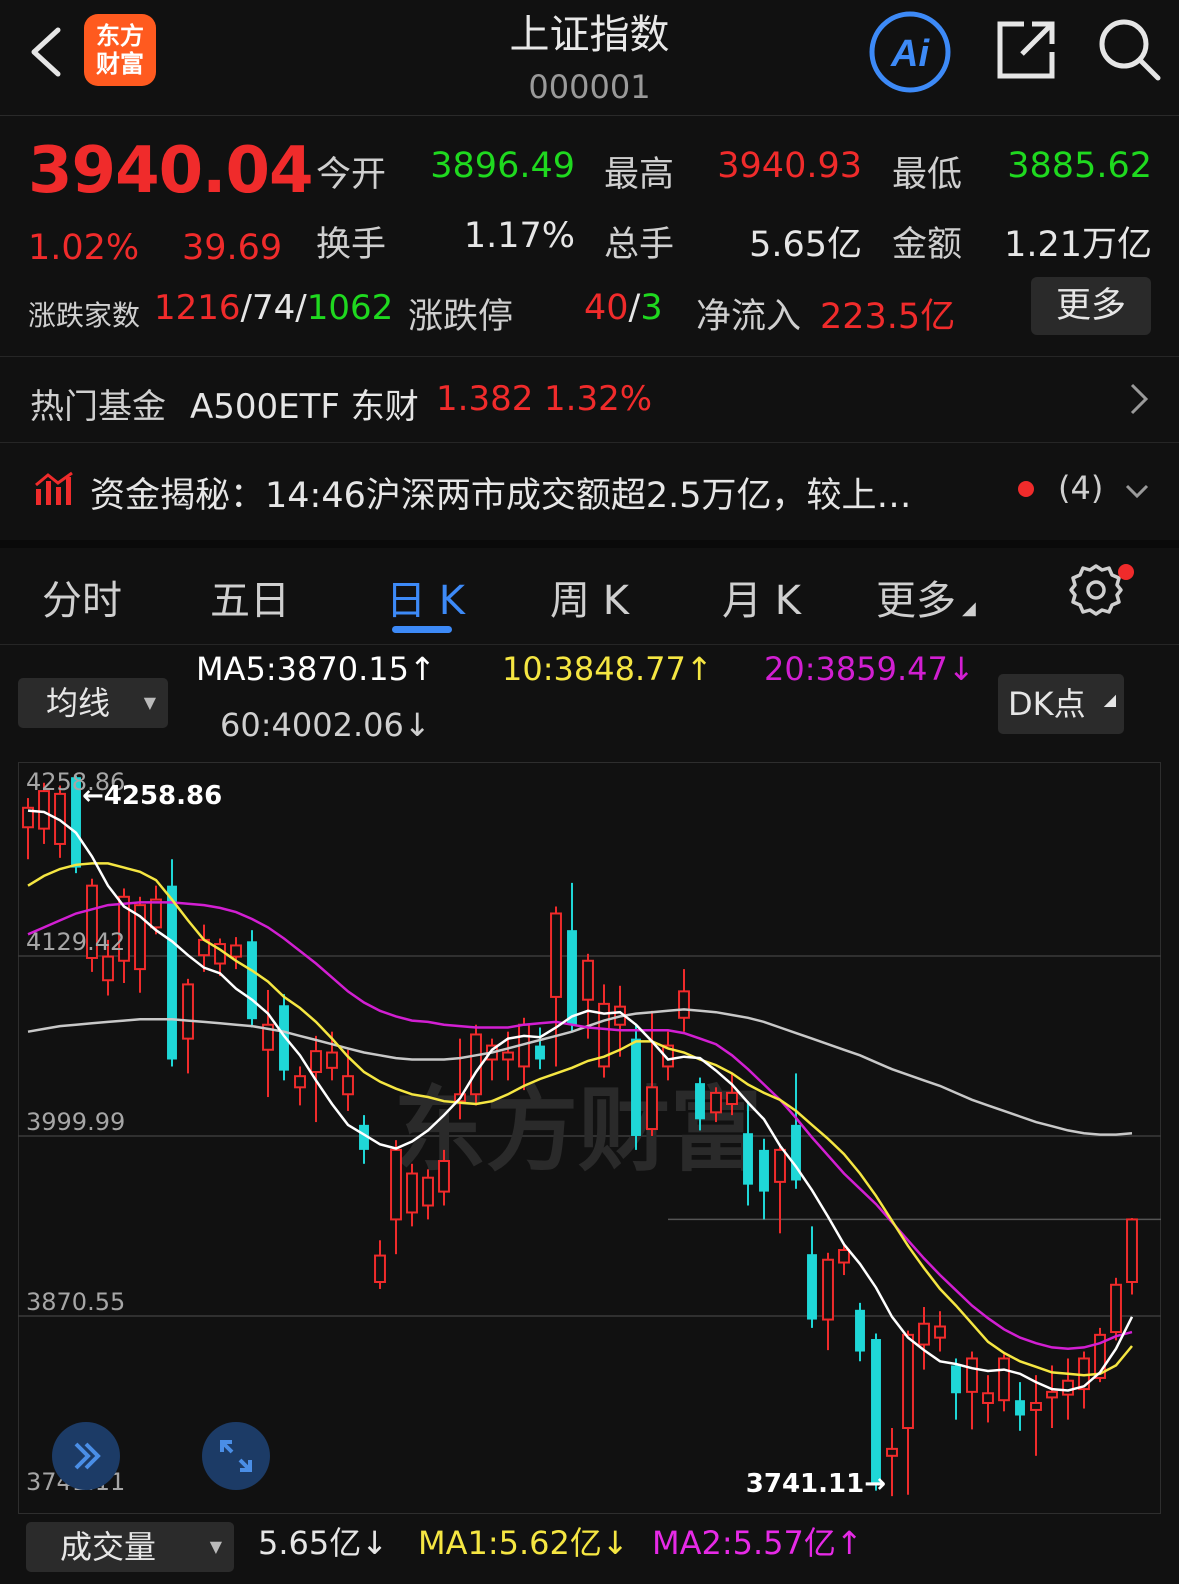  Describe the element at coordinates (461, 317) in the screenshot. I see `limit-label: 涨跌停` at that location.